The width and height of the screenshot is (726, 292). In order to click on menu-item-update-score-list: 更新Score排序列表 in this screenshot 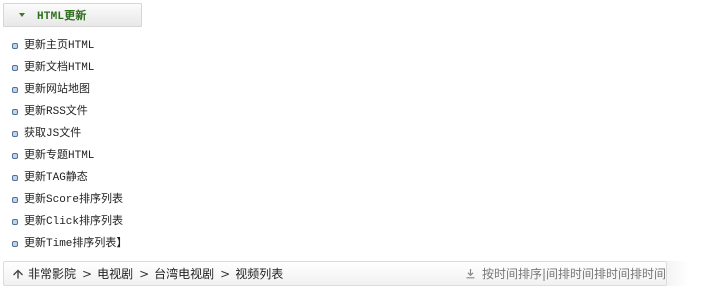, I will do `click(63, 198)`.